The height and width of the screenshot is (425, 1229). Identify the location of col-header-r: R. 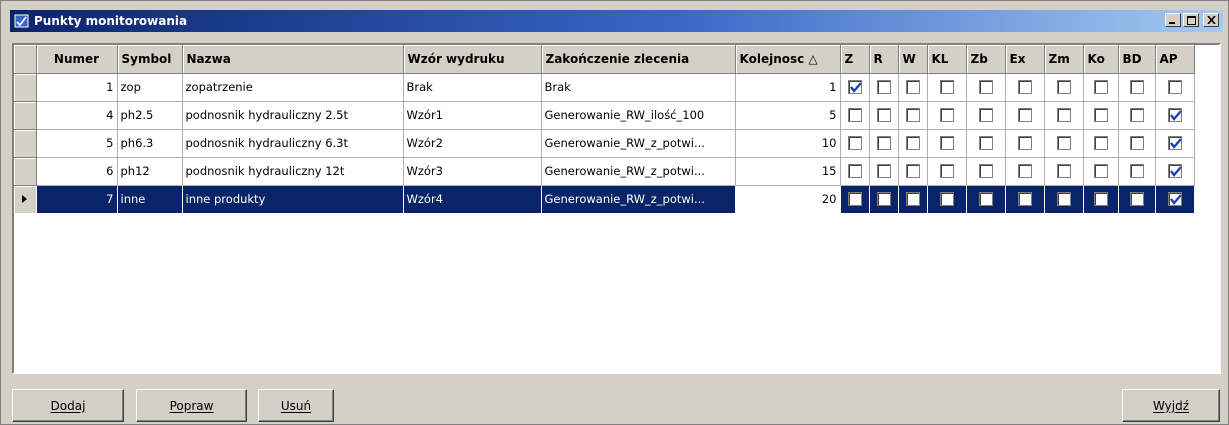
(884, 59).